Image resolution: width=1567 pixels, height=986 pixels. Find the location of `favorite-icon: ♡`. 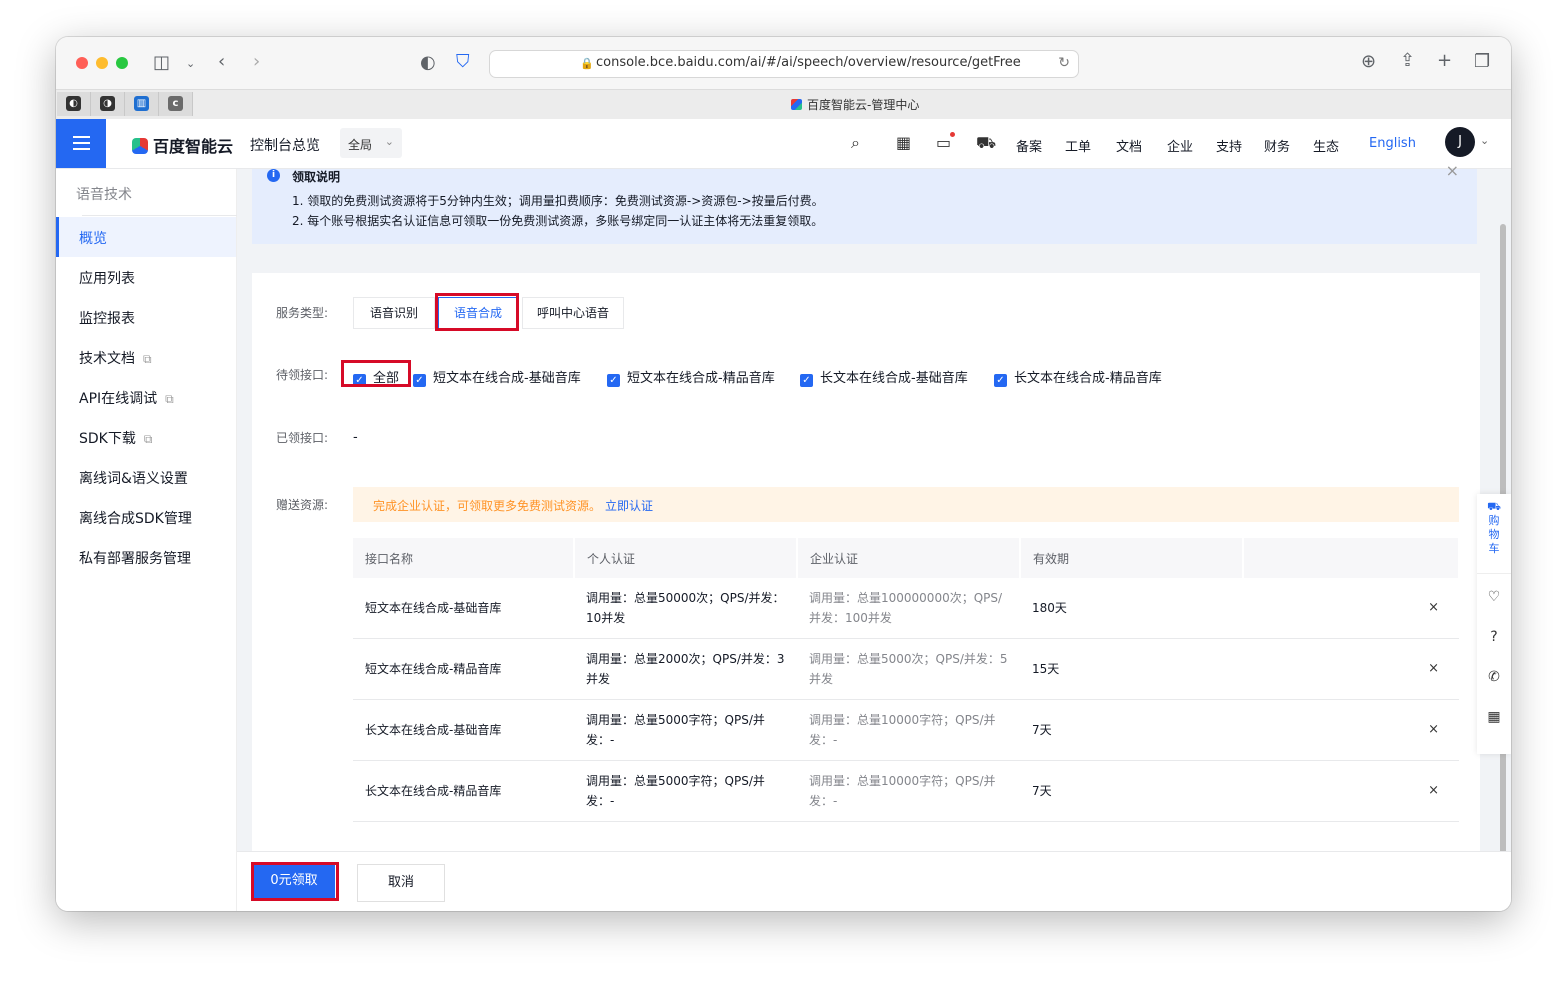

favorite-icon: ♡ is located at coordinates (1494, 597).